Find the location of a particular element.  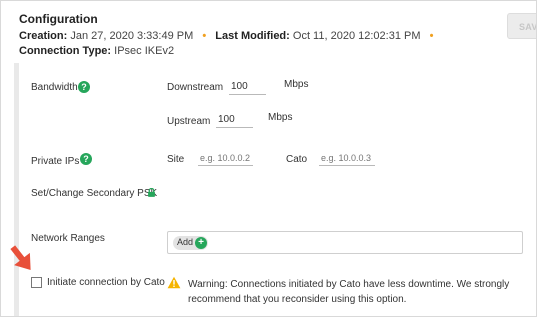

connection-type-label: Connection Type: is located at coordinates (65, 51).